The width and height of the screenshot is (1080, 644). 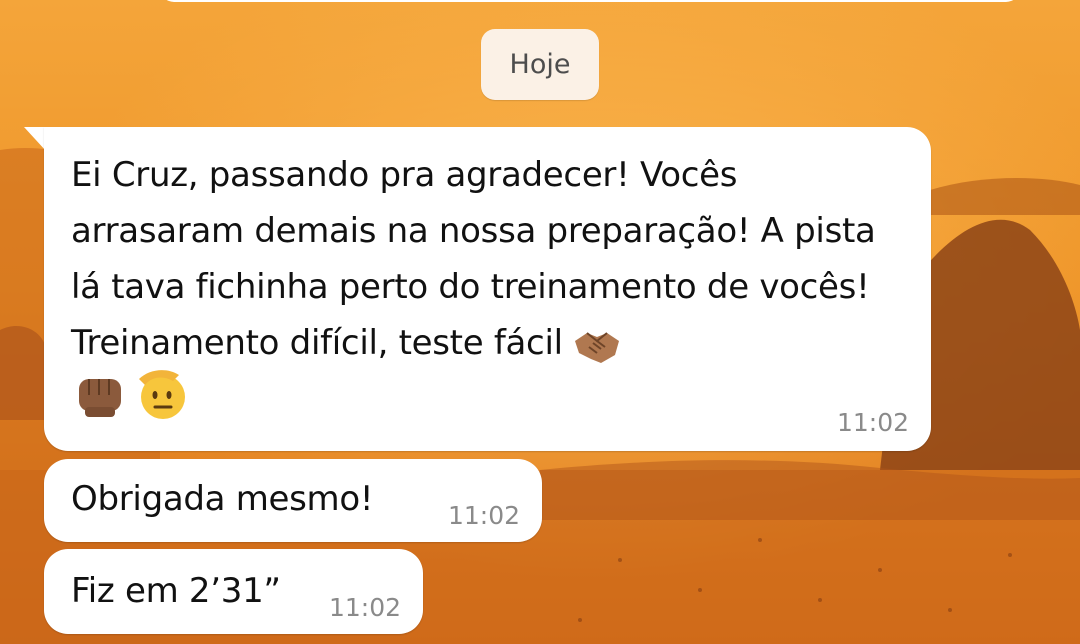 I want to click on date-separator-chip: Hoje, so click(x=540, y=64).